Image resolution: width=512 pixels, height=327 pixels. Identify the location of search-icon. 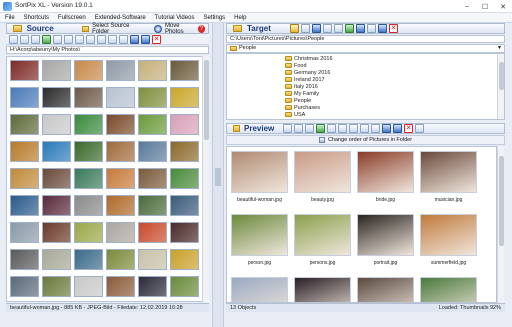
(353, 128).